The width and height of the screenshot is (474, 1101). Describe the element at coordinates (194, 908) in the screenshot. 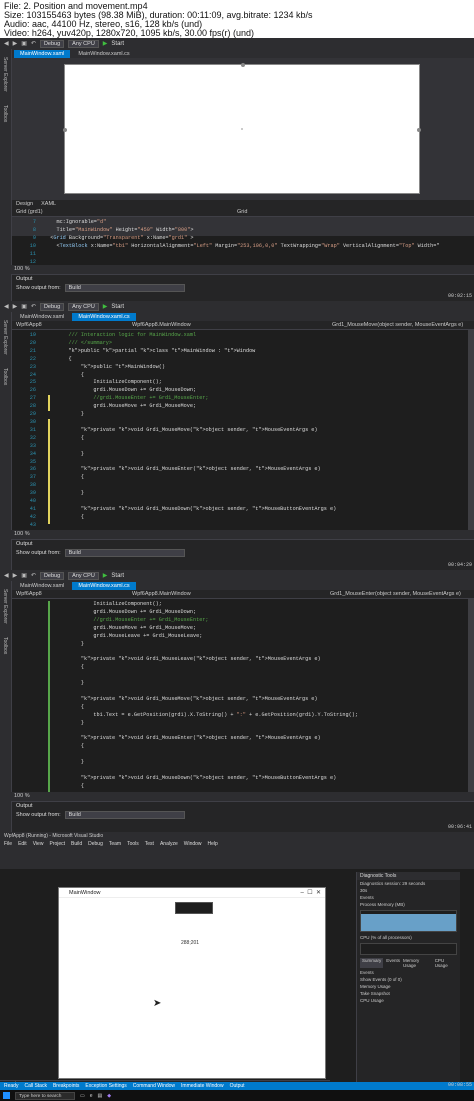

I see `live-visual-tree-toolbar` at that location.